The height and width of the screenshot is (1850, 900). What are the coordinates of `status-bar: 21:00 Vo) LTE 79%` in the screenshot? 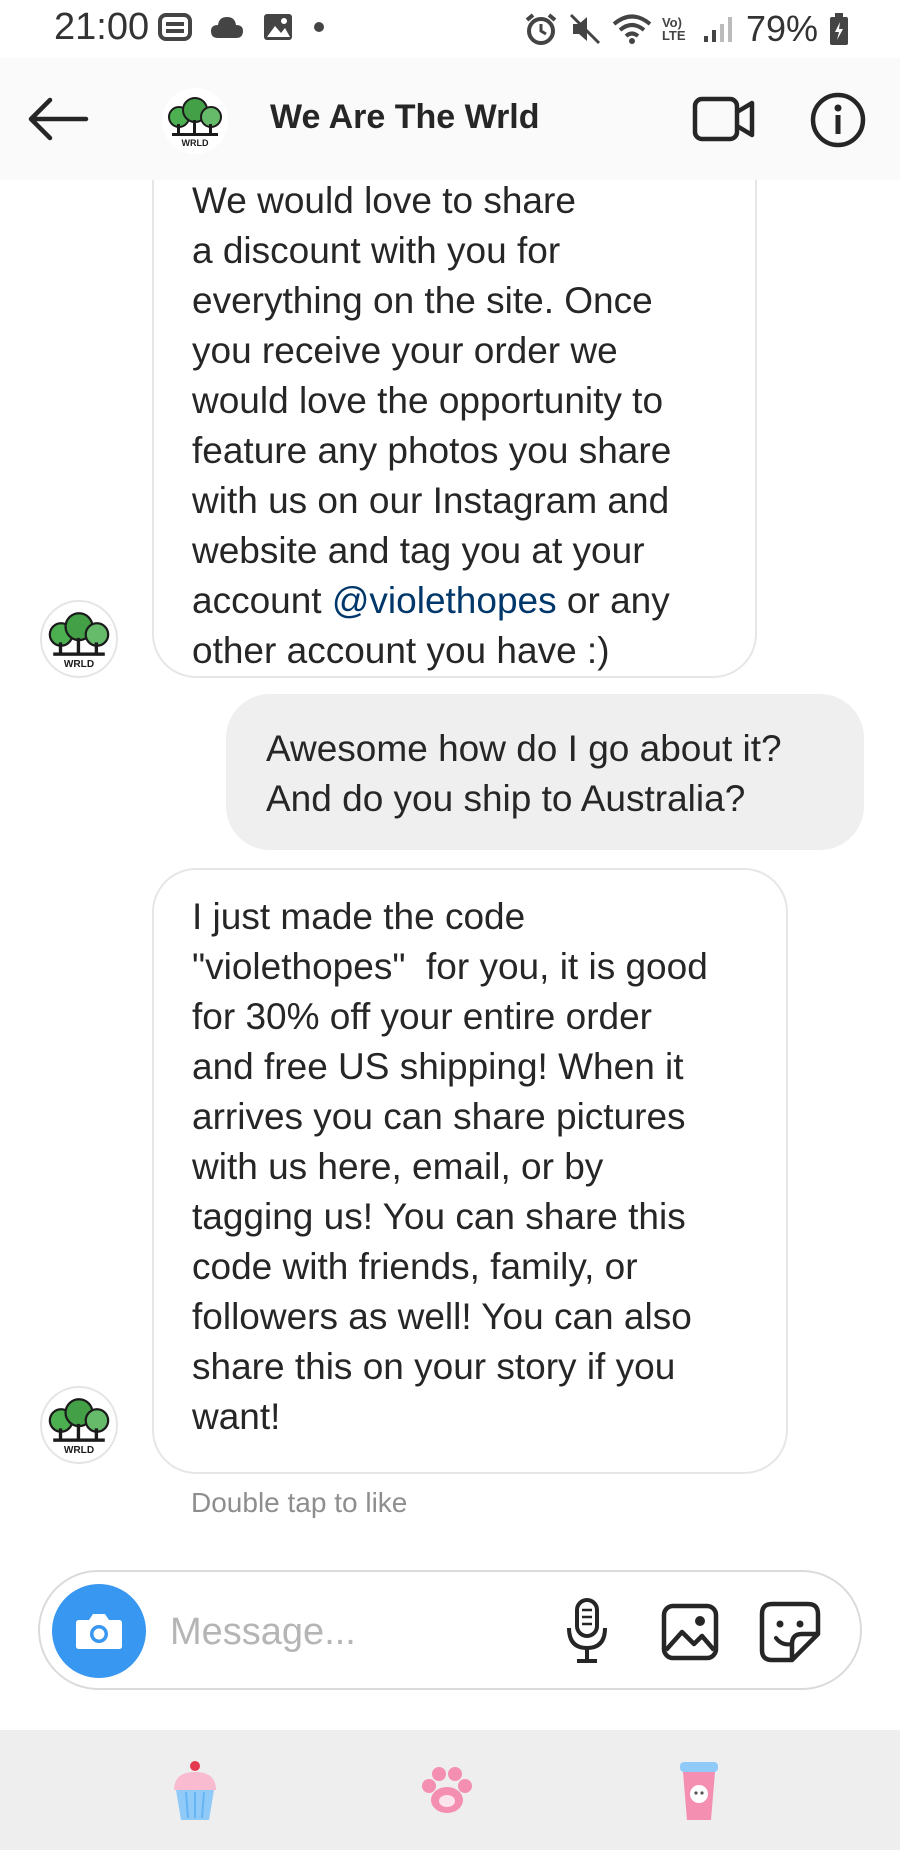 It's located at (450, 29).